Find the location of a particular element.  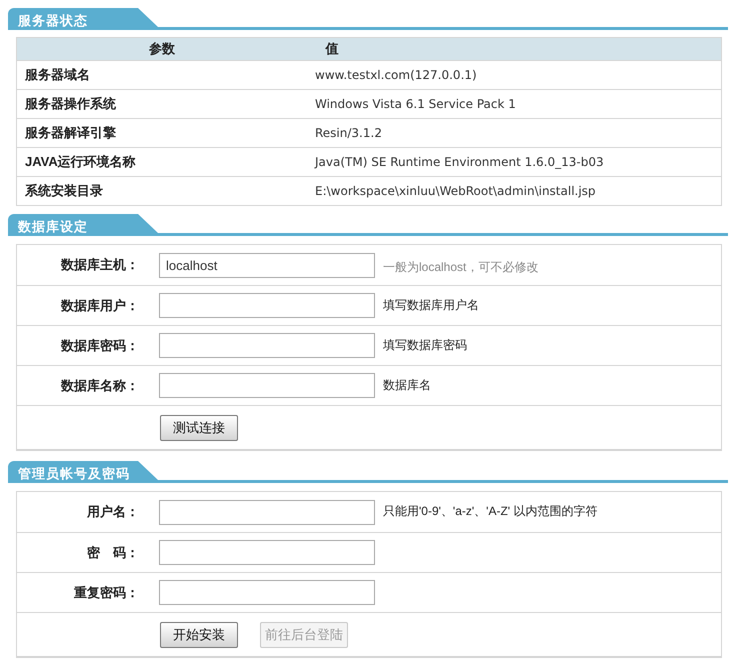

table-cell-text: E:\workspace\xinluu\WebRoot\admin\install.jsp is located at coordinates (455, 191).